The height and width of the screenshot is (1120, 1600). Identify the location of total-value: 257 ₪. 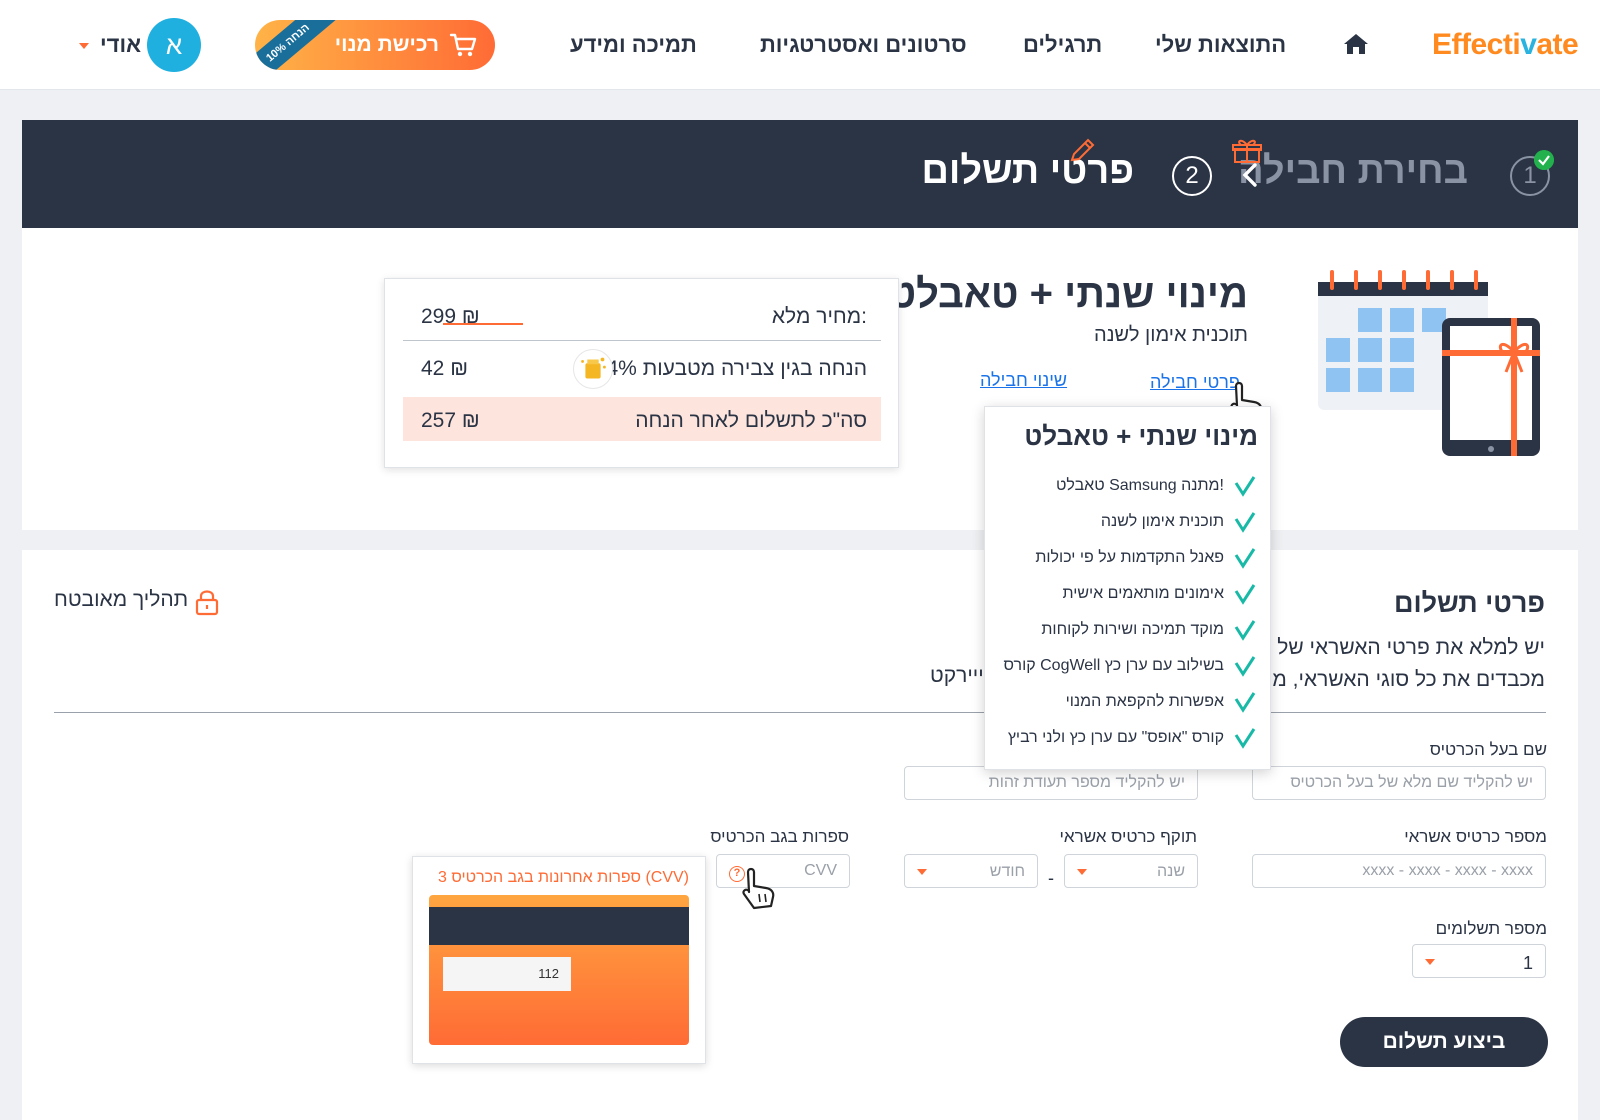
(450, 420).